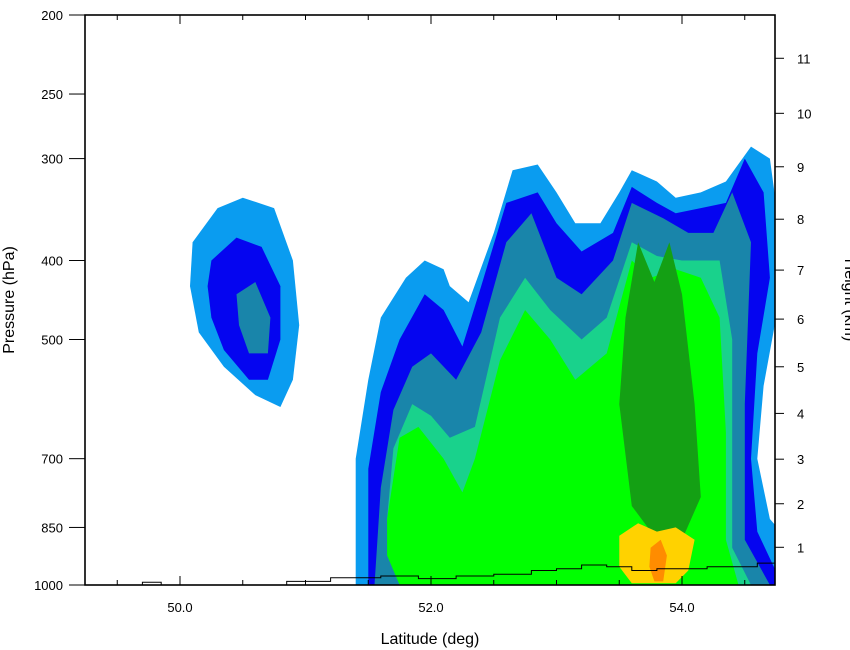  What do you see at coordinates (681, 607) in the screenshot?
I see `x-tick-label: 54.0` at bounding box center [681, 607].